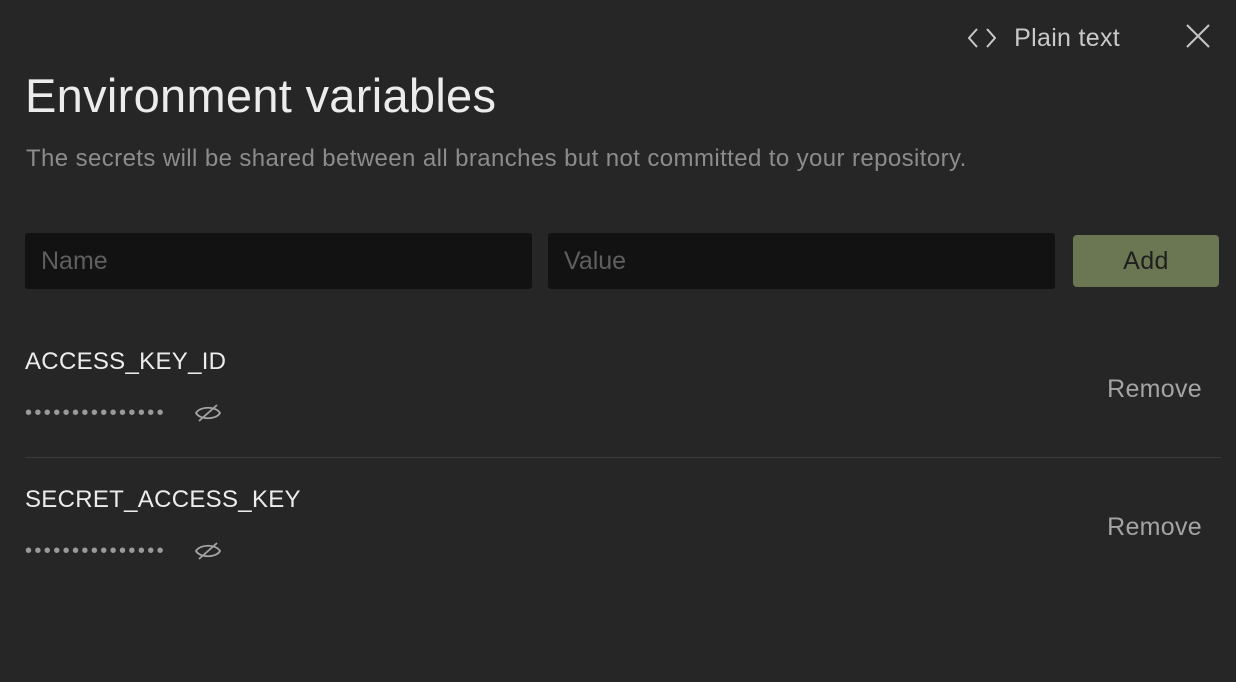 The width and height of the screenshot is (1236, 682). What do you see at coordinates (1146, 261) in the screenshot?
I see `add-button: Add` at bounding box center [1146, 261].